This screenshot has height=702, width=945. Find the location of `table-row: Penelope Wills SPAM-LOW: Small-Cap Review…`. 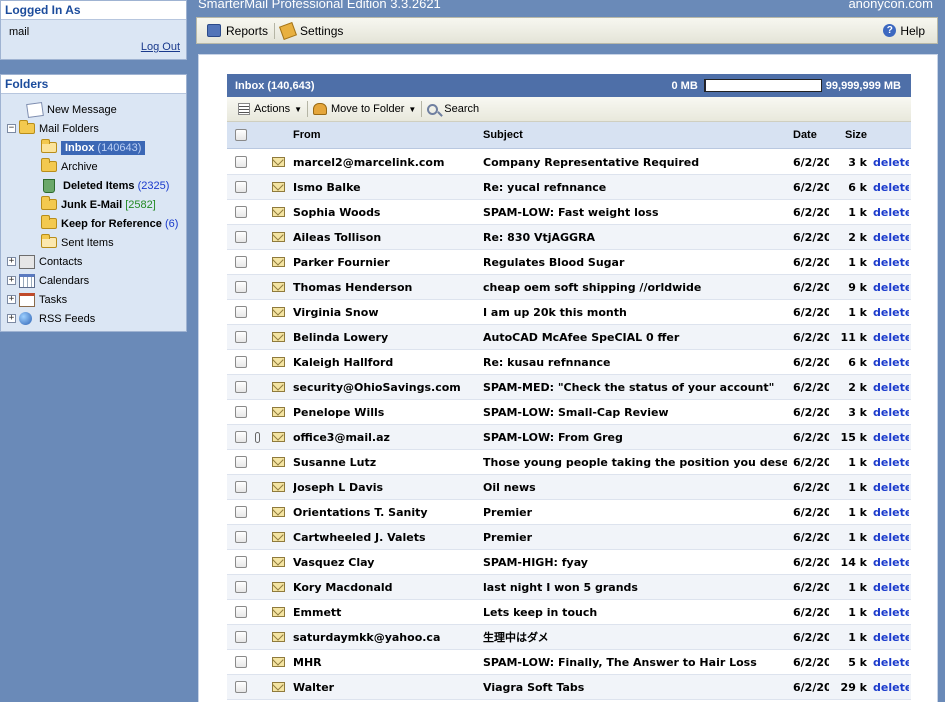

table-row: Penelope Wills SPAM-LOW: Small-Cap Review… is located at coordinates (569, 412).